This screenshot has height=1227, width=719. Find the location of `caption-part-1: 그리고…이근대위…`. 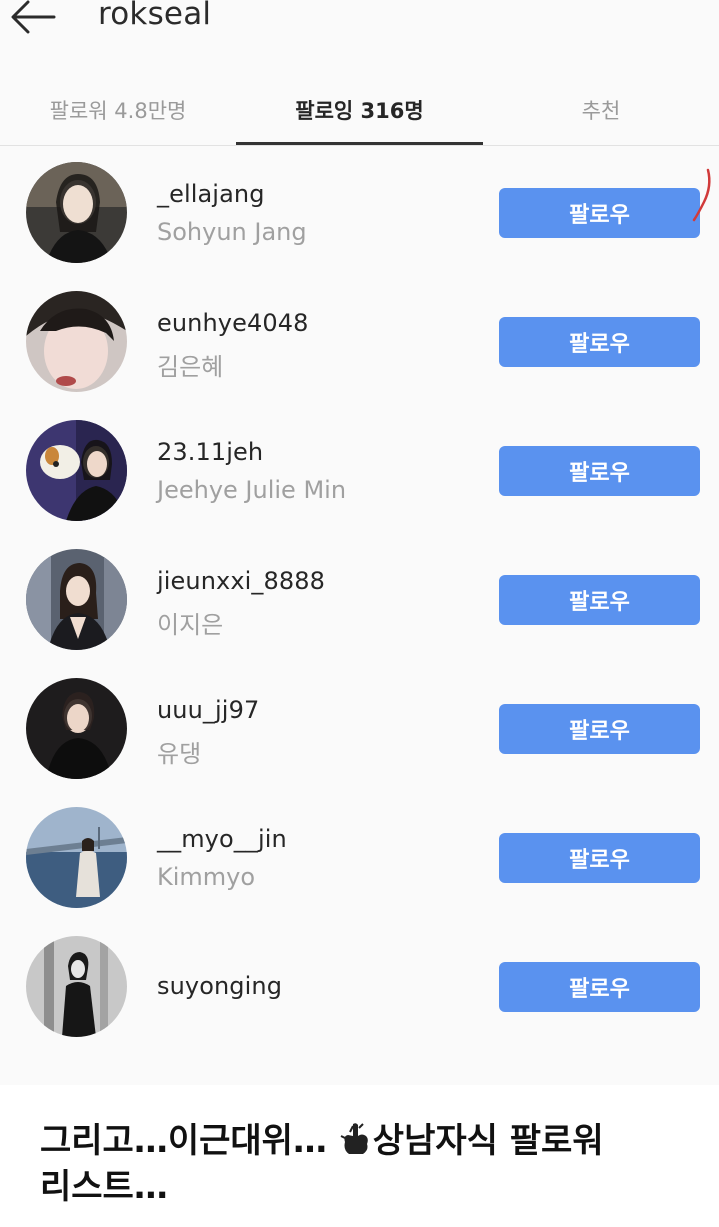

caption-part-1: 그리고…이근대위… is located at coordinates (189, 1141).